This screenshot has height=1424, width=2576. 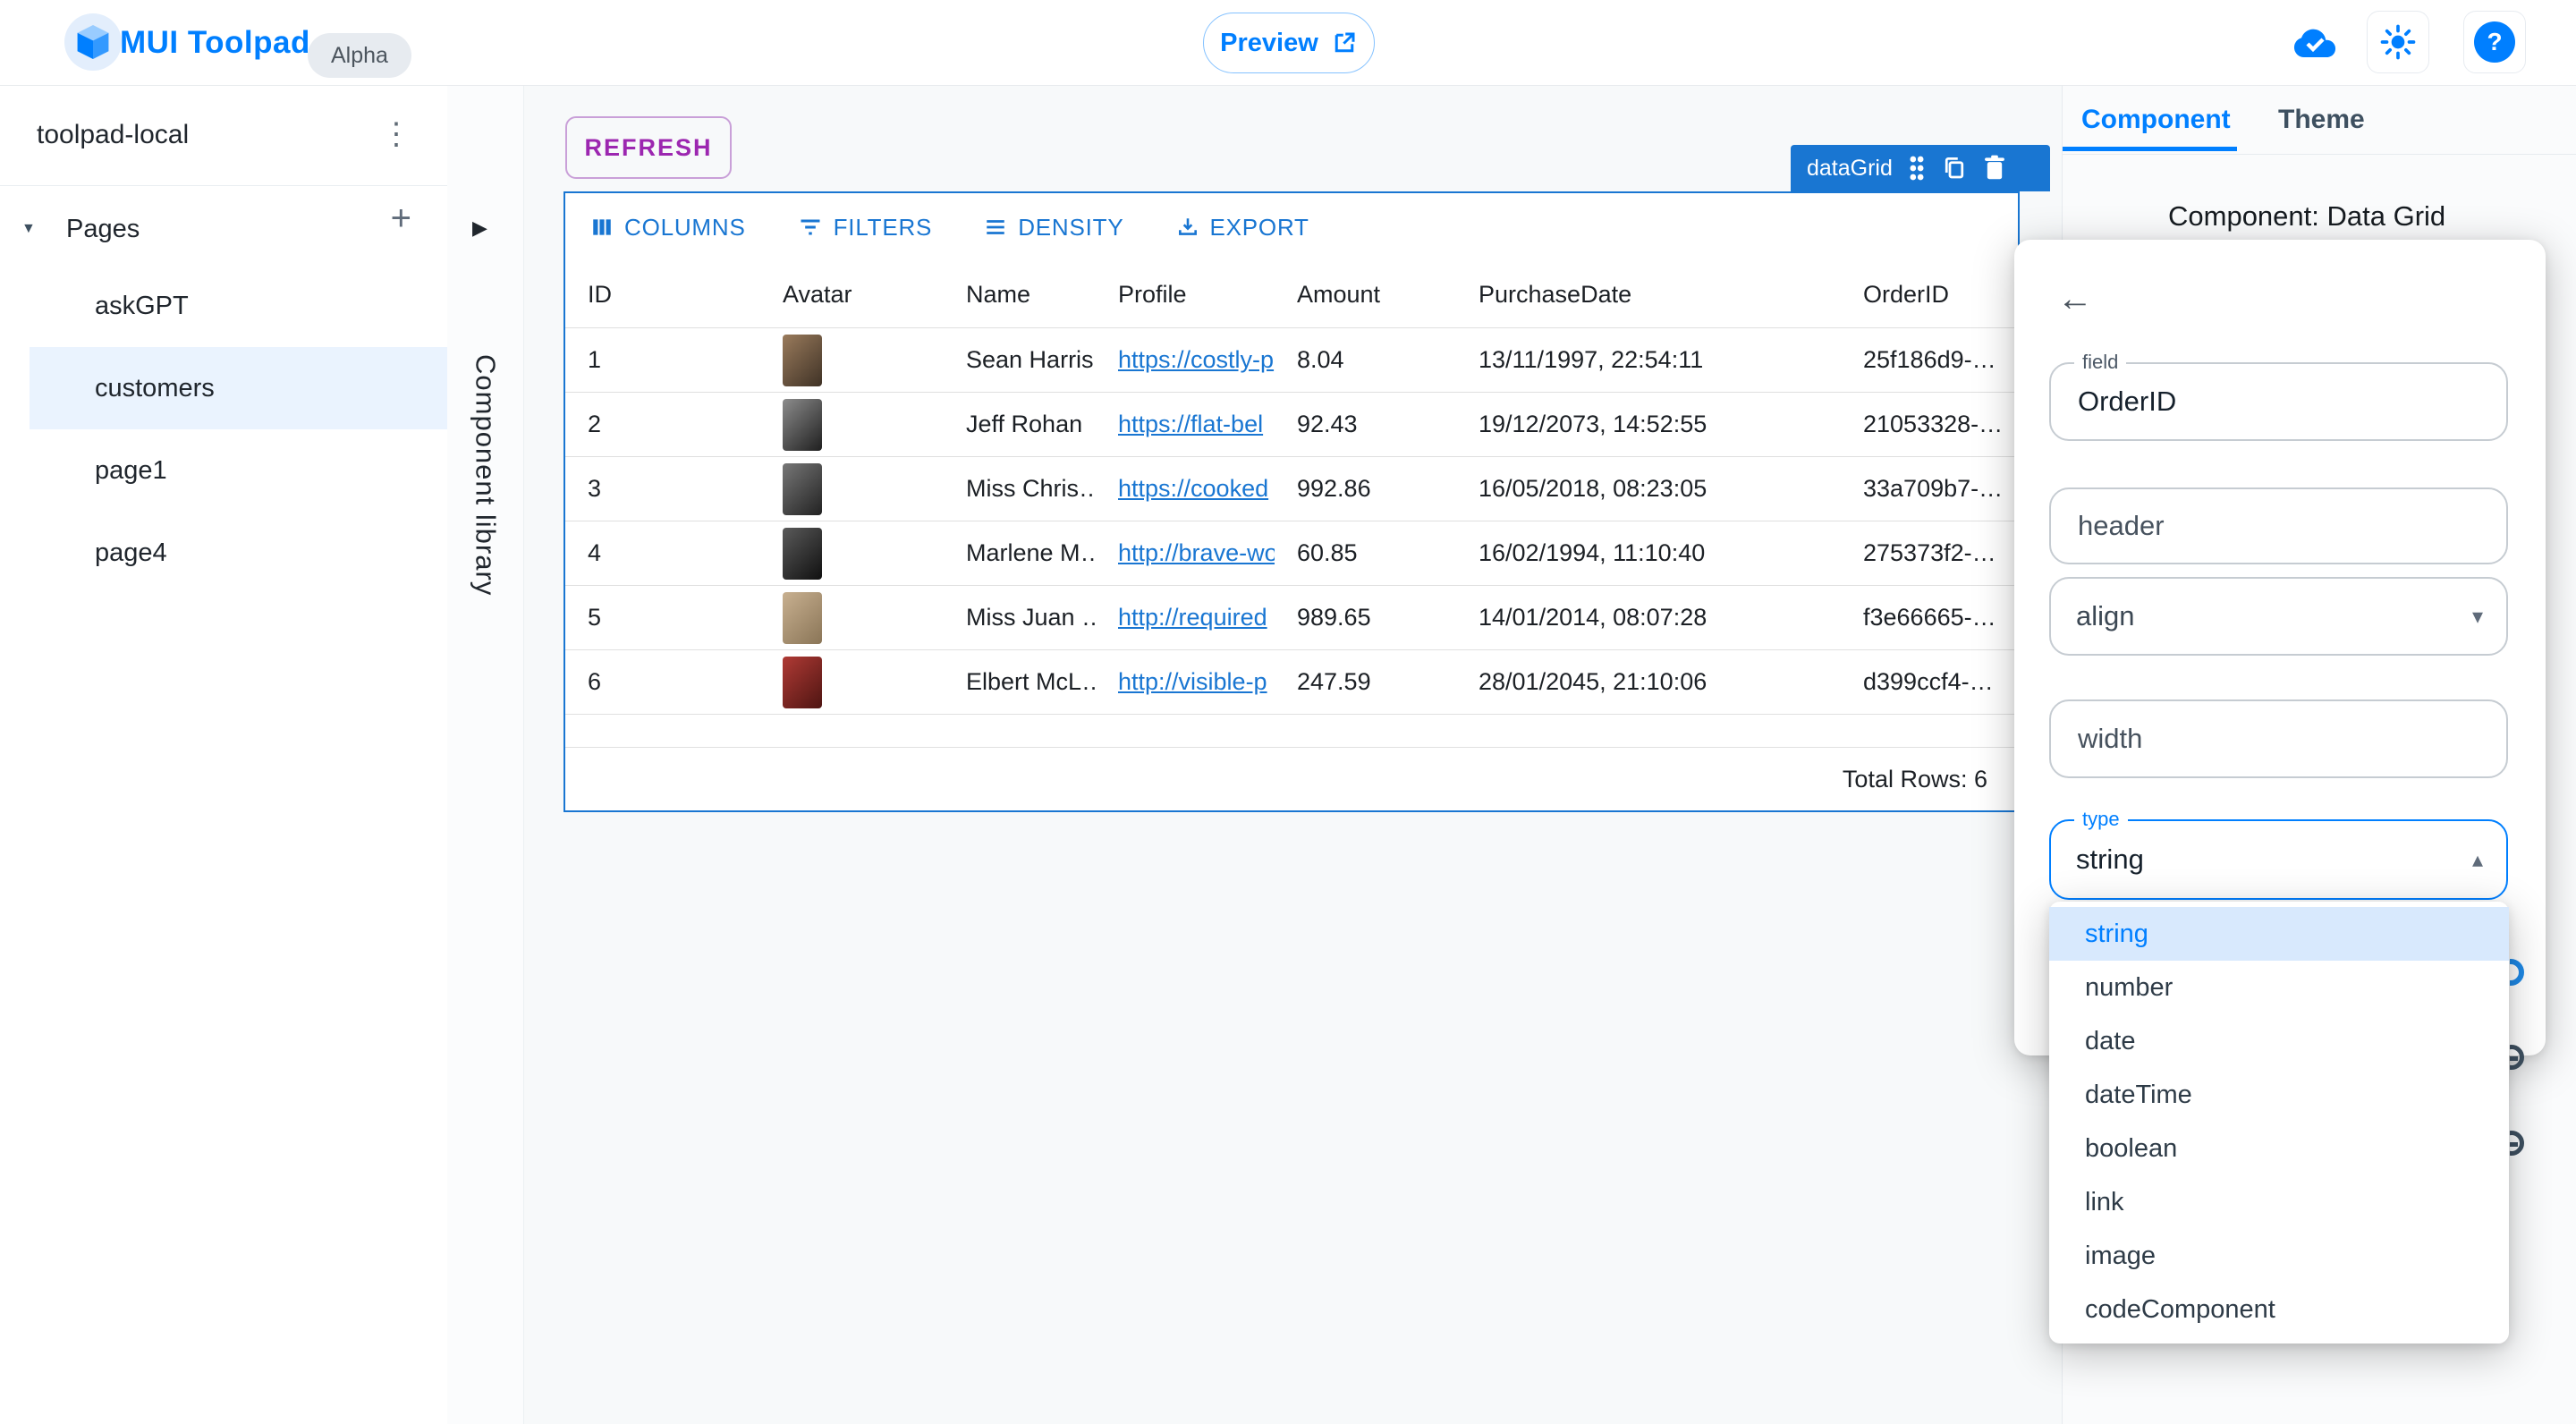 I want to click on back-arrow-icon: ←, so click(x=2075, y=299).